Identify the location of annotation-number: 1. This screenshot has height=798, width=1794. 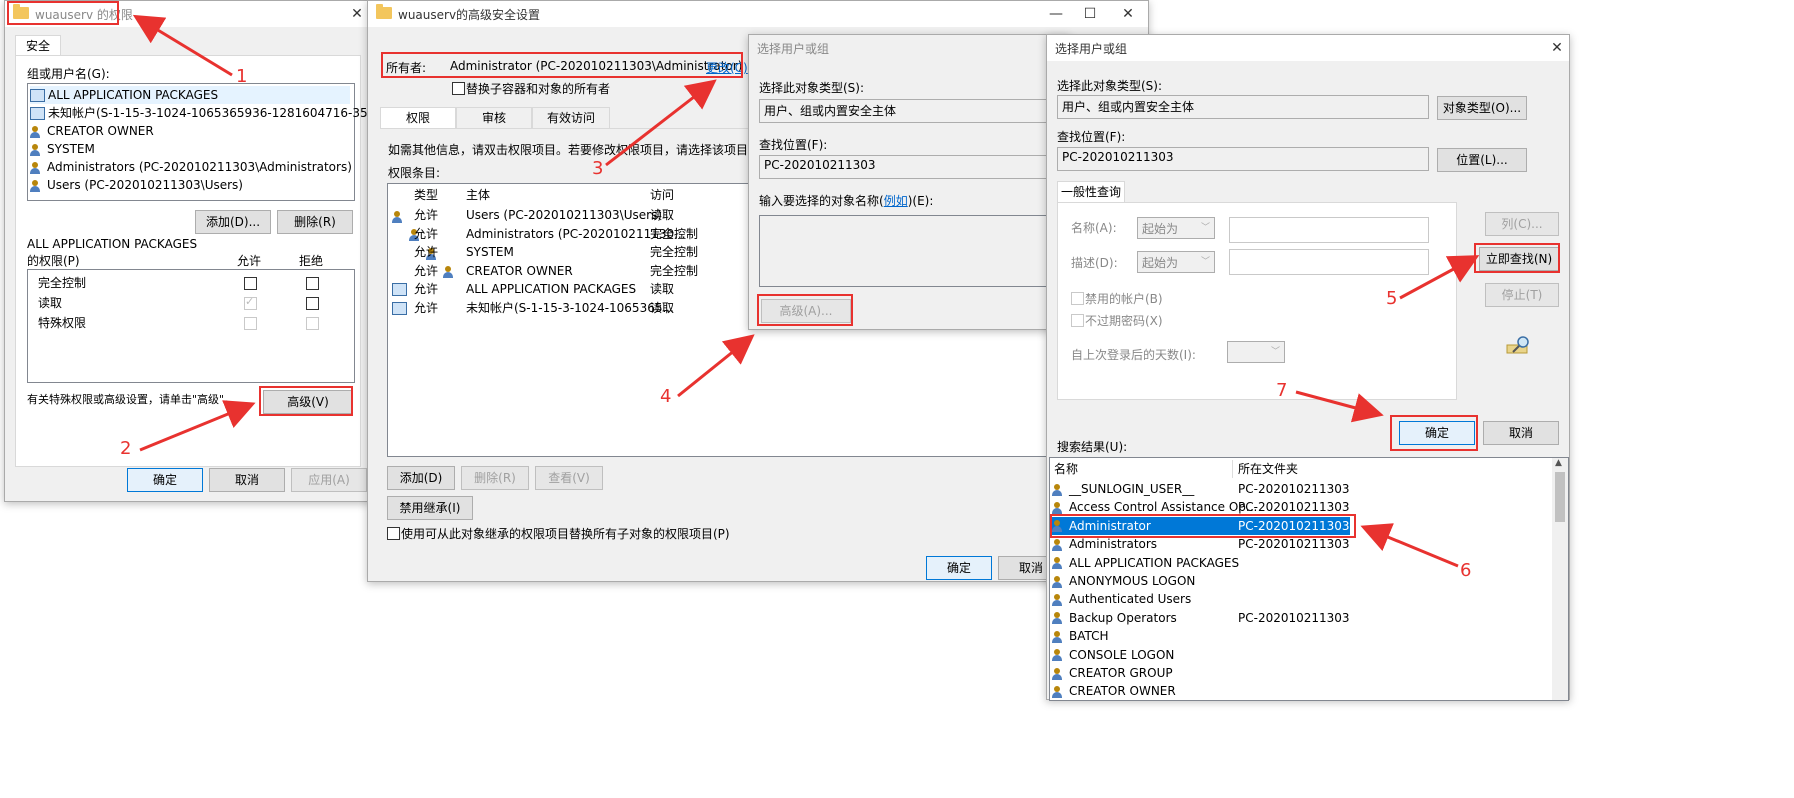
(242, 76).